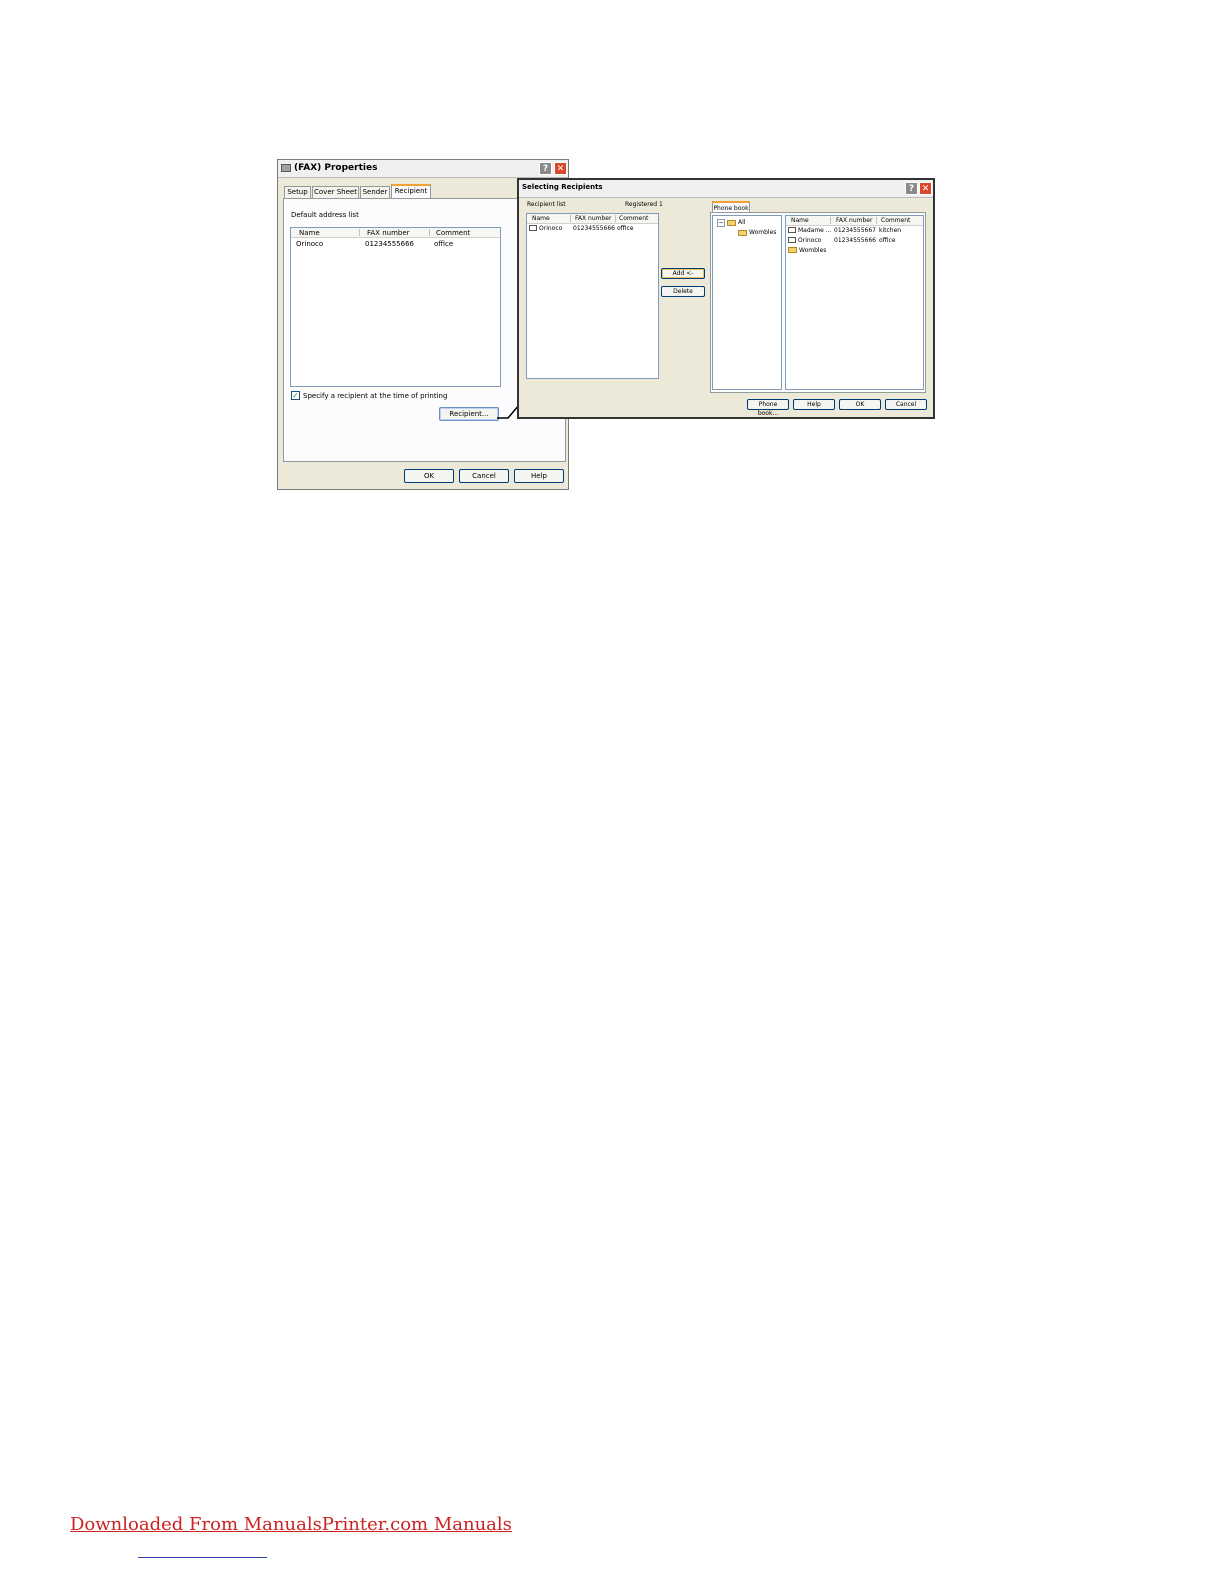  Describe the element at coordinates (721, 223) in the screenshot. I see `collapse-icon: −` at that location.